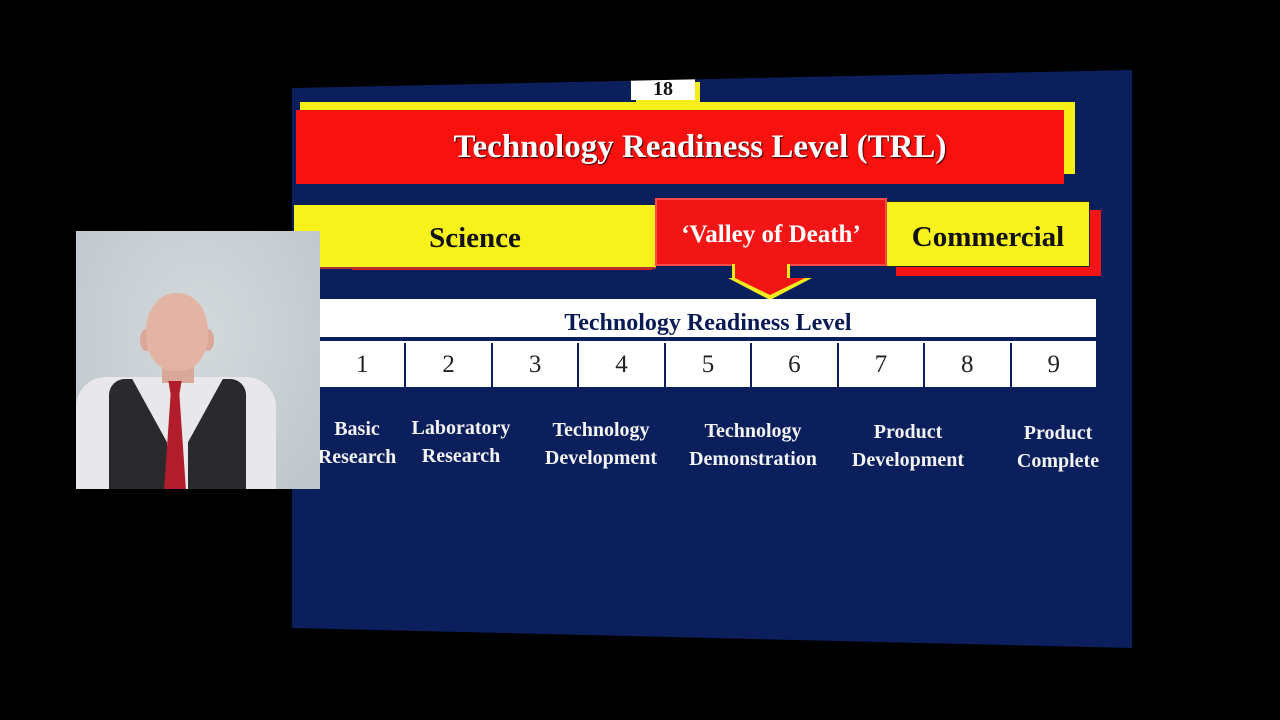 The height and width of the screenshot is (720, 1280). What do you see at coordinates (177, 332) in the screenshot?
I see `presenter-head` at bounding box center [177, 332].